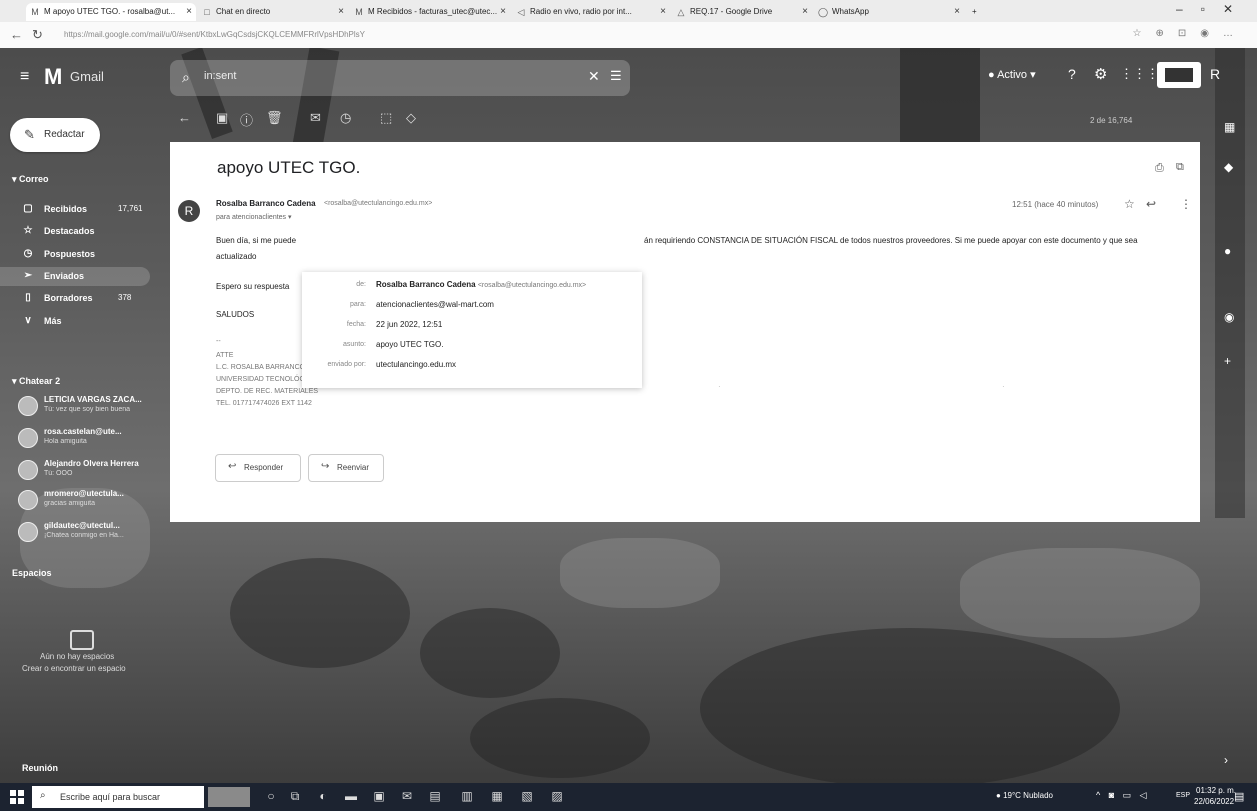 The image size is (1257, 811). What do you see at coordinates (75, 321) in the screenshot?
I see `sidebar-item-more: ∨ Más` at bounding box center [75, 321].